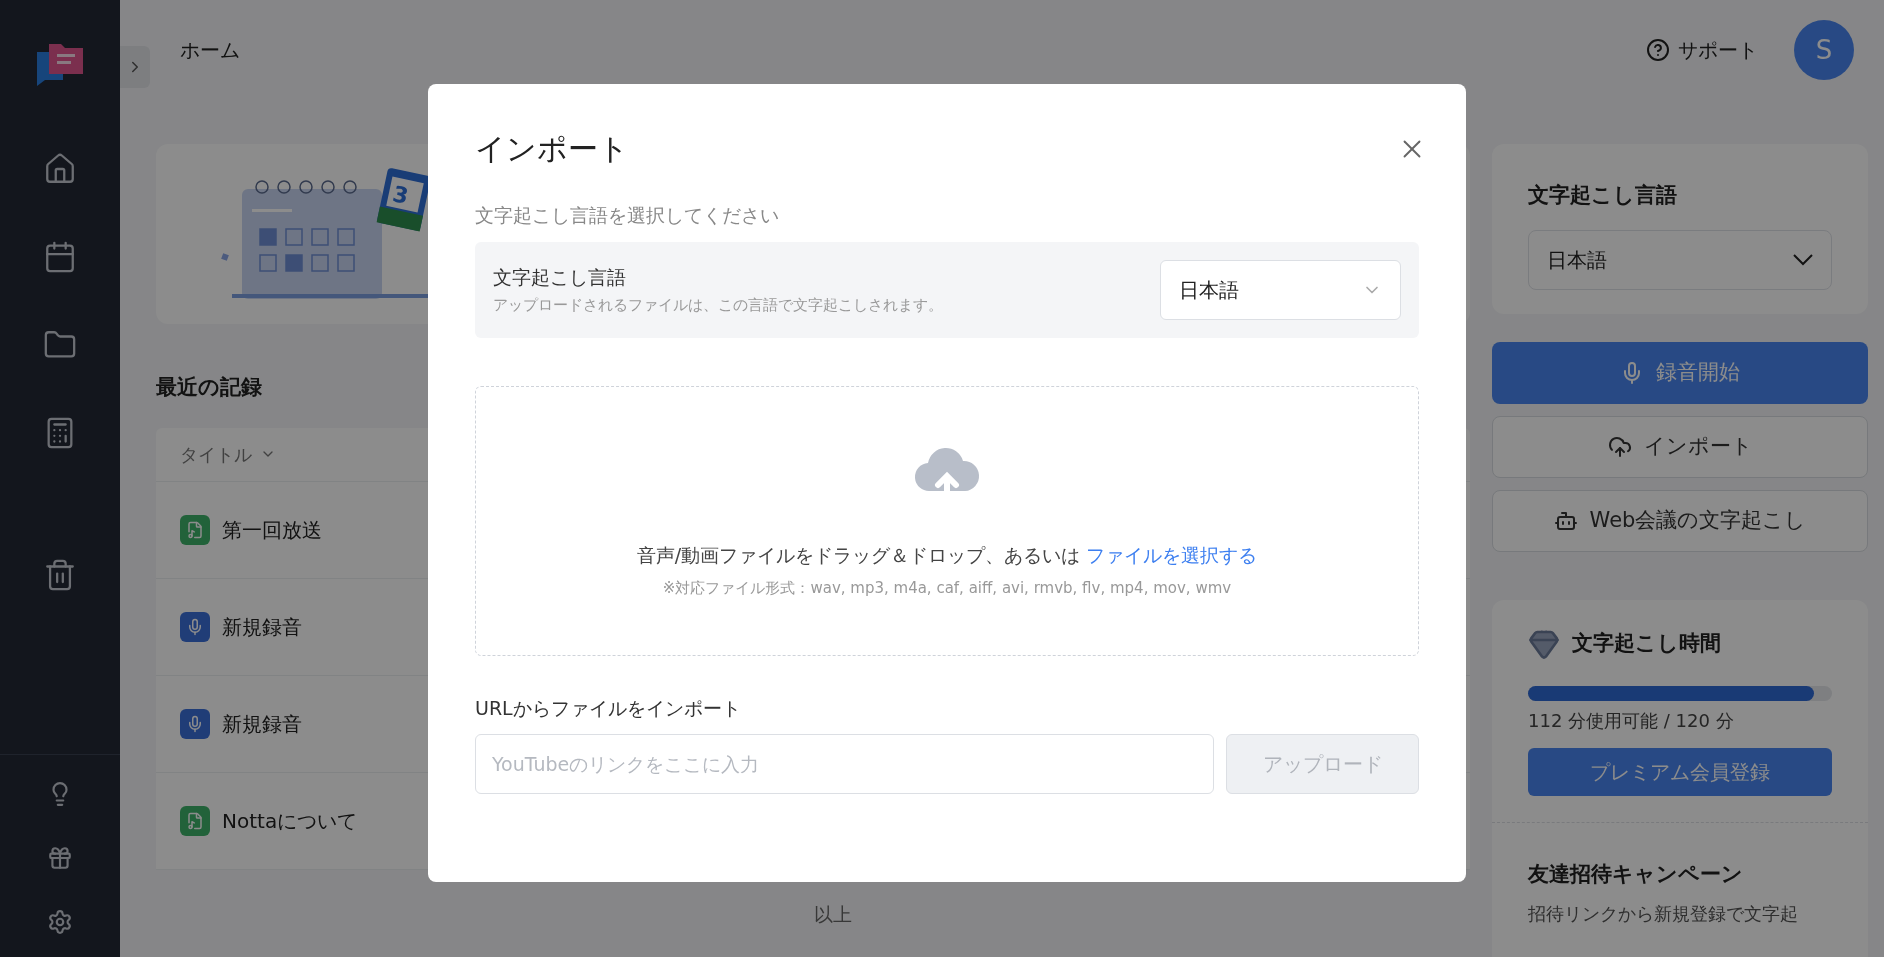 The height and width of the screenshot is (957, 1884). What do you see at coordinates (60, 858) in the screenshot?
I see `gift-icon` at bounding box center [60, 858].